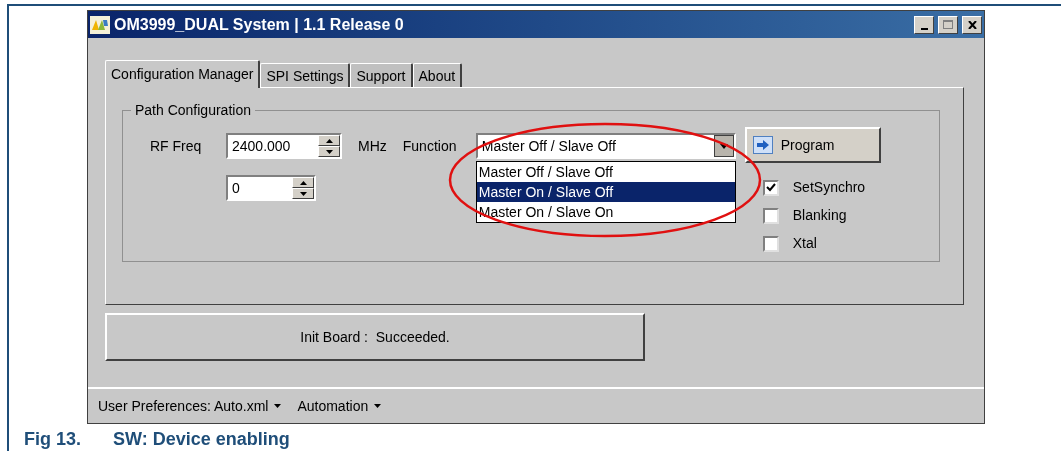 This screenshot has width=1061, height=451. Describe the element at coordinates (271, 188) in the screenshot. I see `spin-field: 0` at that location.